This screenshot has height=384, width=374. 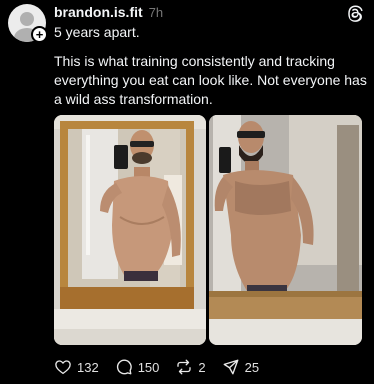 What do you see at coordinates (88, 367) in the screenshot?
I see `like-count: 132` at bounding box center [88, 367].